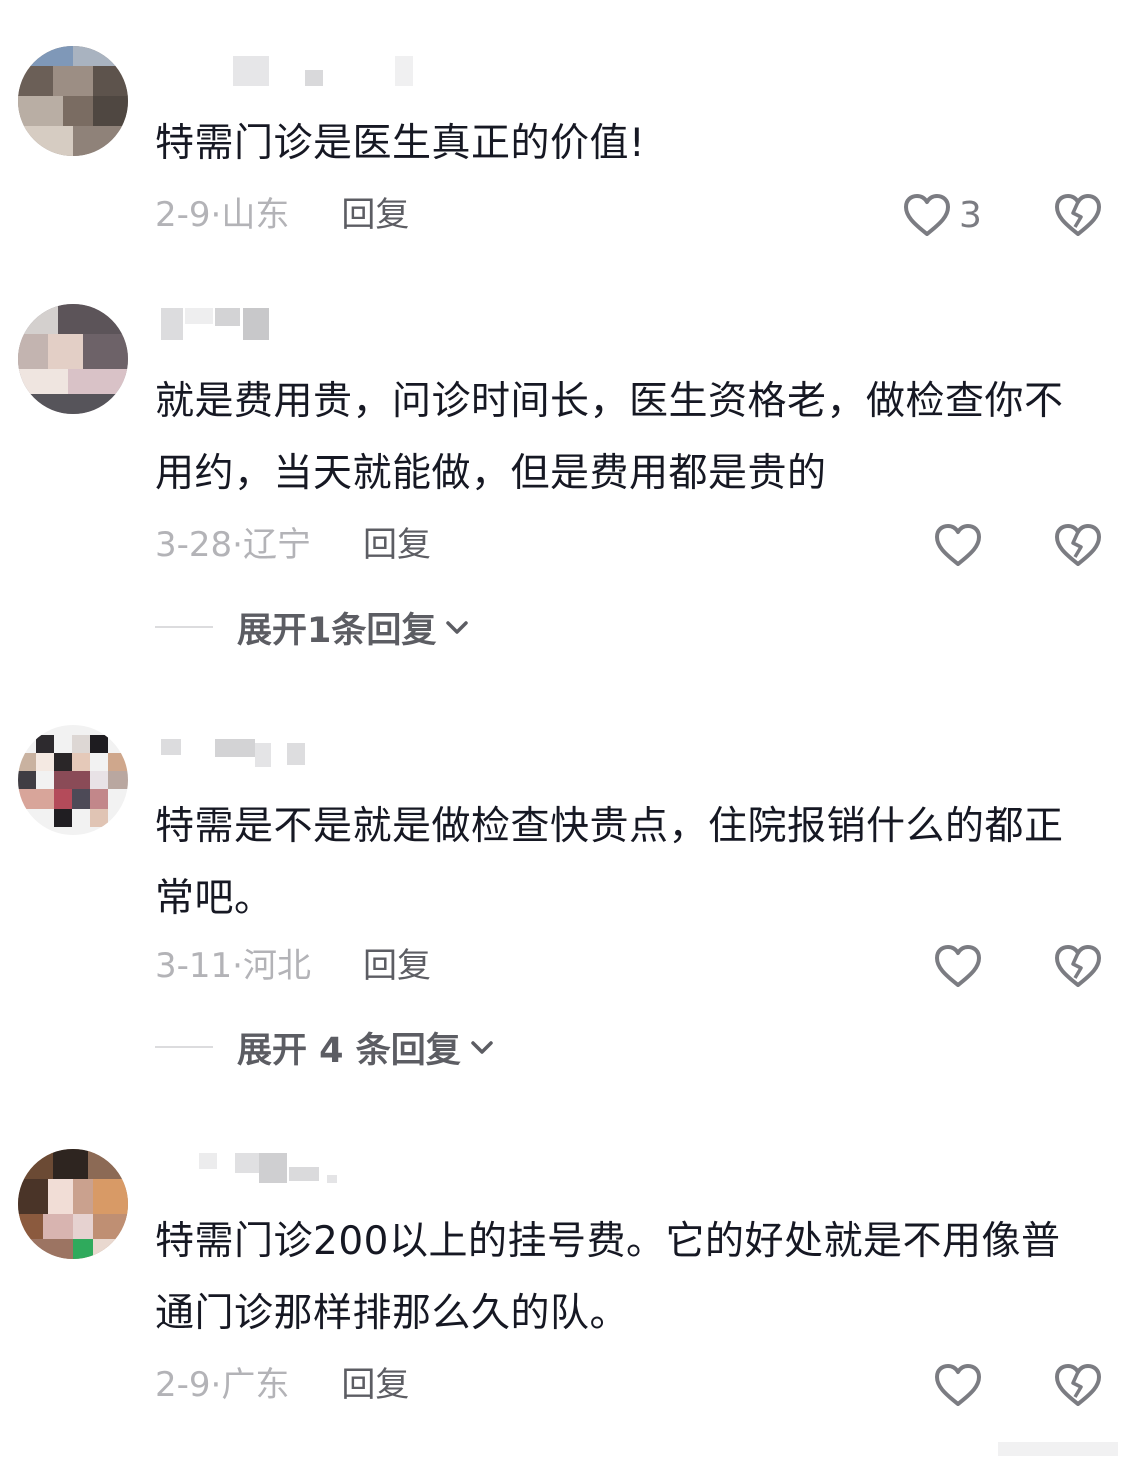  I want to click on comment-meta: 3-11·河北 回复, so click(293, 966).